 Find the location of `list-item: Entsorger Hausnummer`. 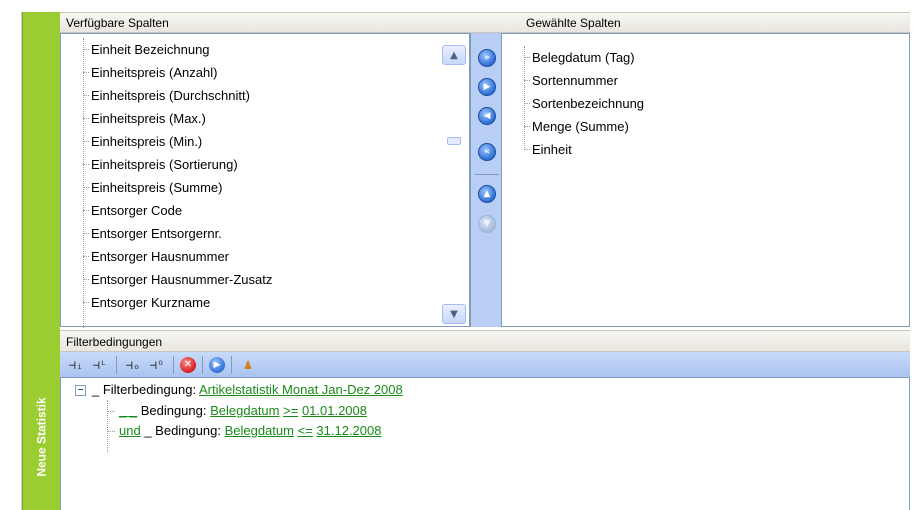

list-item: Entsorger Hausnummer is located at coordinates (177, 256).